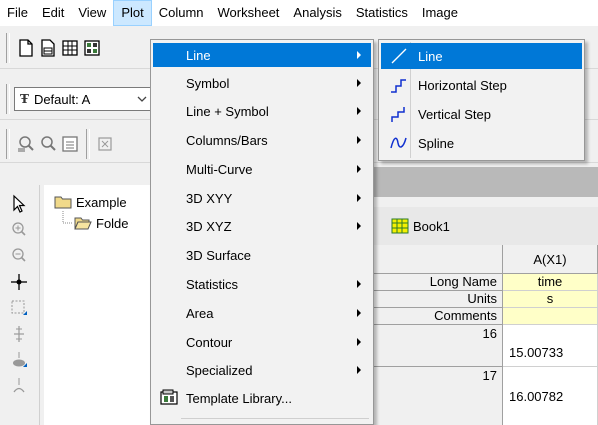  Describe the element at coordinates (262, 140) in the screenshot. I see `plot-menu-item-columns-bars: Columns/Bars` at that location.